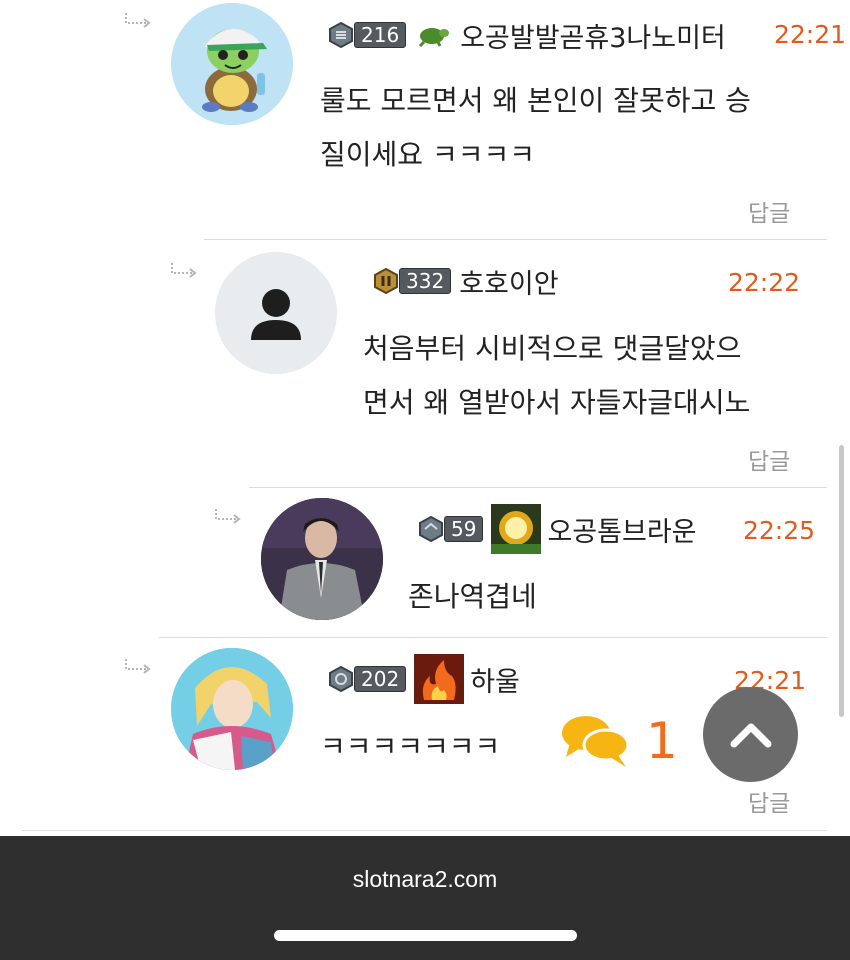 This screenshot has width=850, height=960. I want to click on scrollbar, so click(841, 581).